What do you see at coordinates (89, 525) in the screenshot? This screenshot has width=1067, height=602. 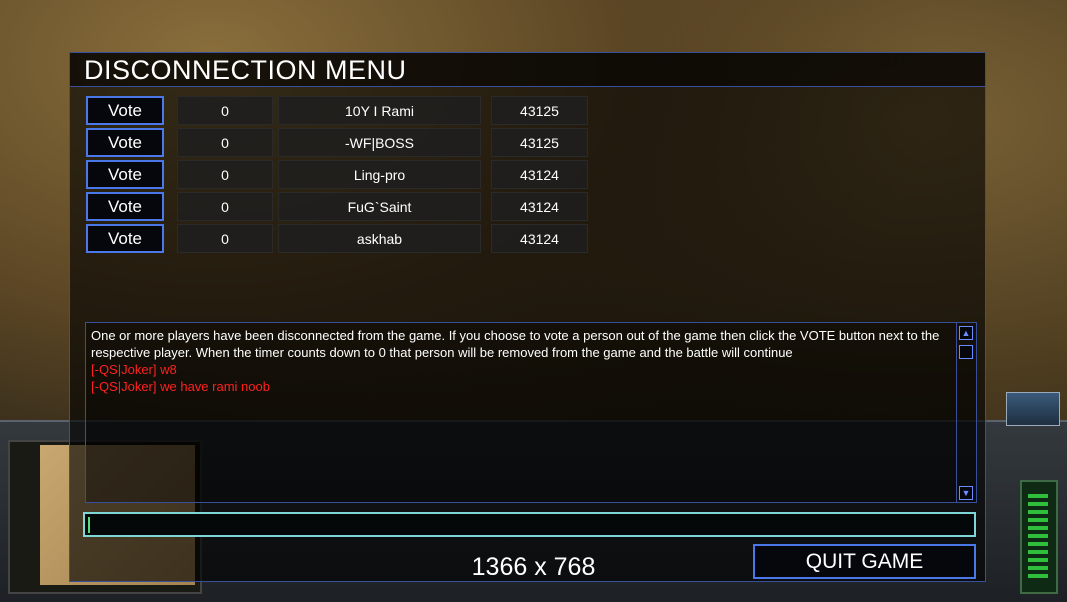 I see `text-caret` at bounding box center [89, 525].